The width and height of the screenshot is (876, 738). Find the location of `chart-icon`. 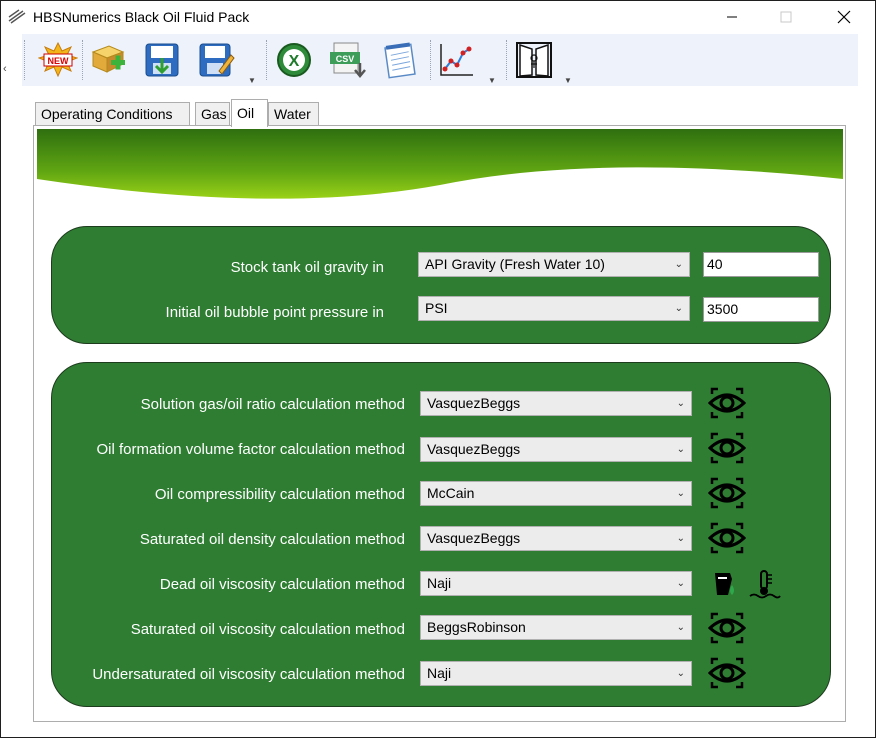

chart-icon is located at coordinates (456, 60).